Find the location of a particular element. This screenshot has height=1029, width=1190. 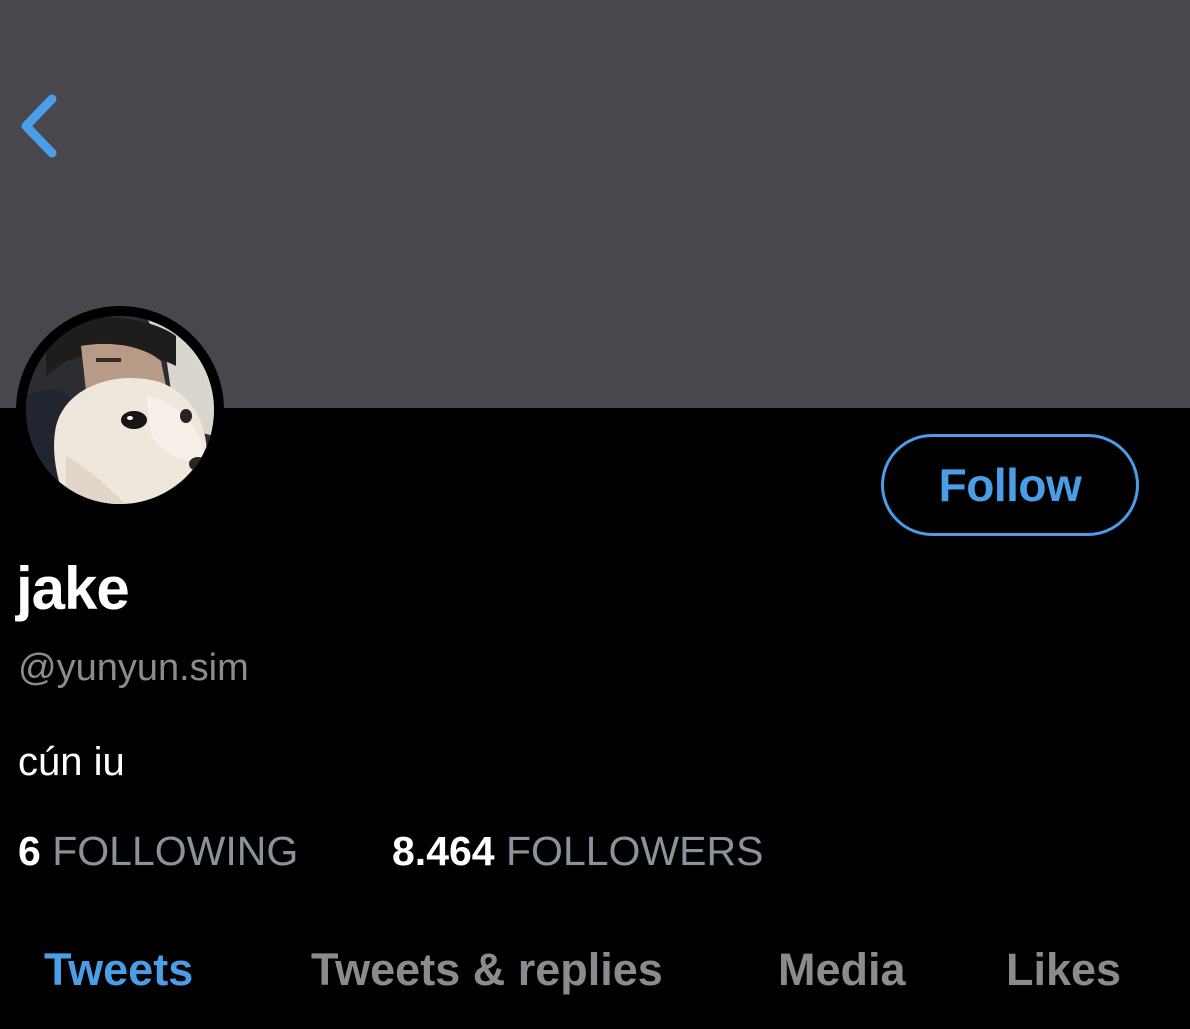

avatar-ring is located at coordinates (120, 410).